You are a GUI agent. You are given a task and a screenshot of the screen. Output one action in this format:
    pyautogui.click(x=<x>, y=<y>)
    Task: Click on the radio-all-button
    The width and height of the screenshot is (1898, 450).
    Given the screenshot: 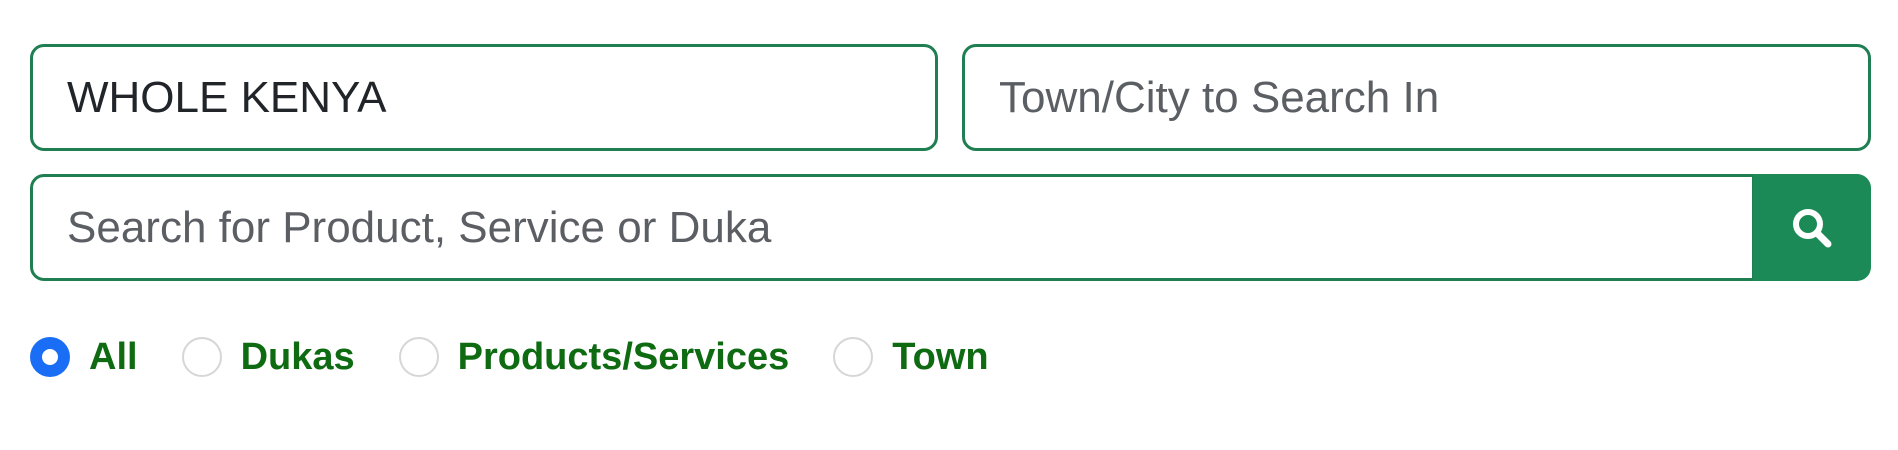 What is the action you would take?
    pyautogui.click(x=50, y=357)
    